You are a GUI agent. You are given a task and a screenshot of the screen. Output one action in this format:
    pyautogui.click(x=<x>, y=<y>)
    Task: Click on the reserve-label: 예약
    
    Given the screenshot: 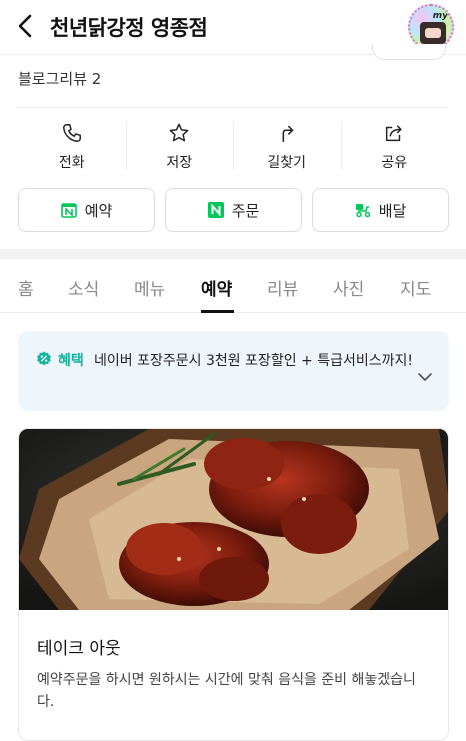 What is the action you would take?
    pyautogui.click(x=98, y=210)
    